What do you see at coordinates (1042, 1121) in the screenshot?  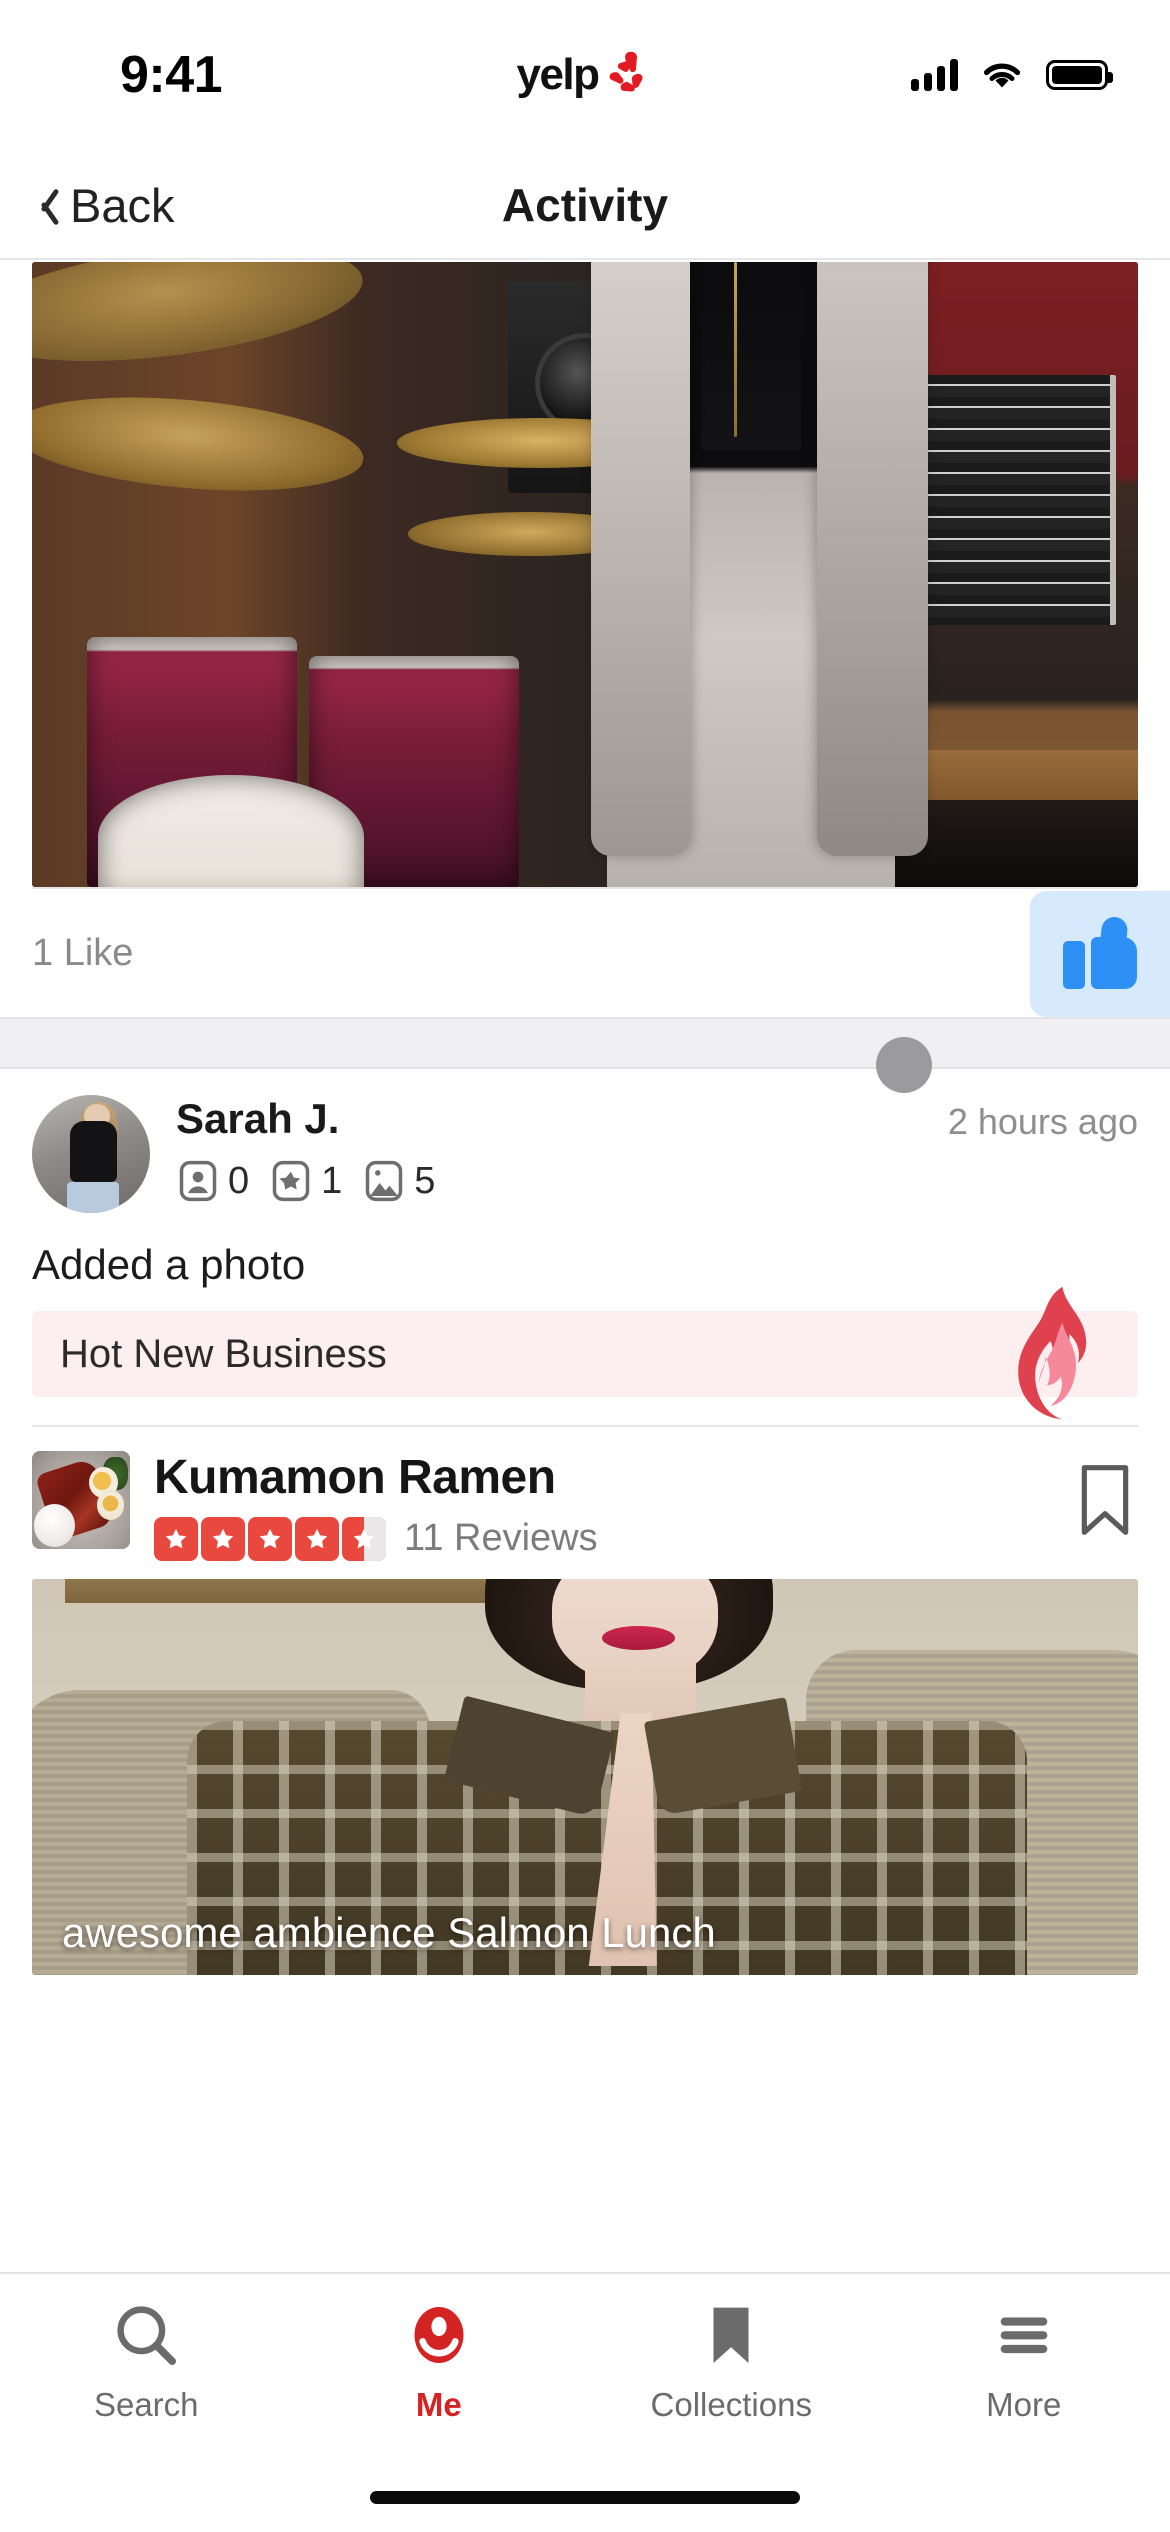 I see `post-timestamp: 2 hours ago` at bounding box center [1042, 1121].